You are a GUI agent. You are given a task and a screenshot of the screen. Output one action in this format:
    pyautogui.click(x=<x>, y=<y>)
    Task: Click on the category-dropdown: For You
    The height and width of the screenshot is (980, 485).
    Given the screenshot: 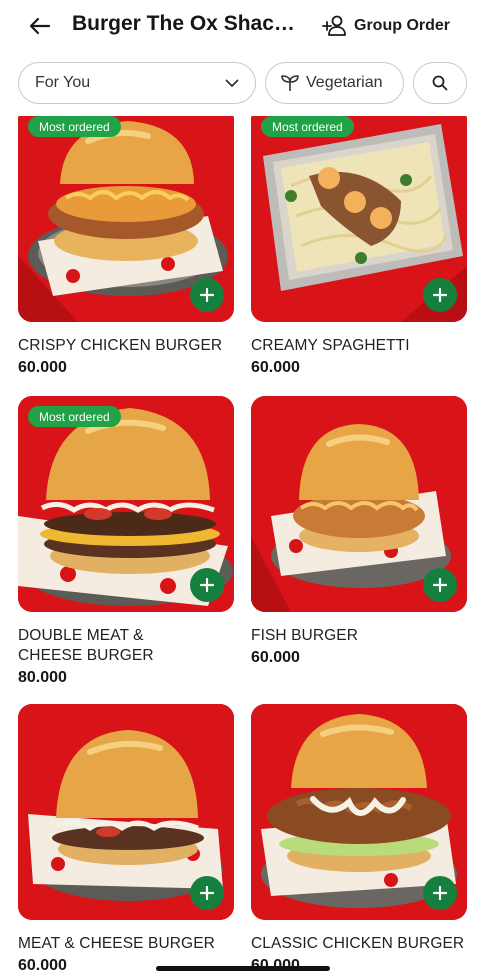 What is the action you would take?
    pyautogui.click(x=137, y=83)
    